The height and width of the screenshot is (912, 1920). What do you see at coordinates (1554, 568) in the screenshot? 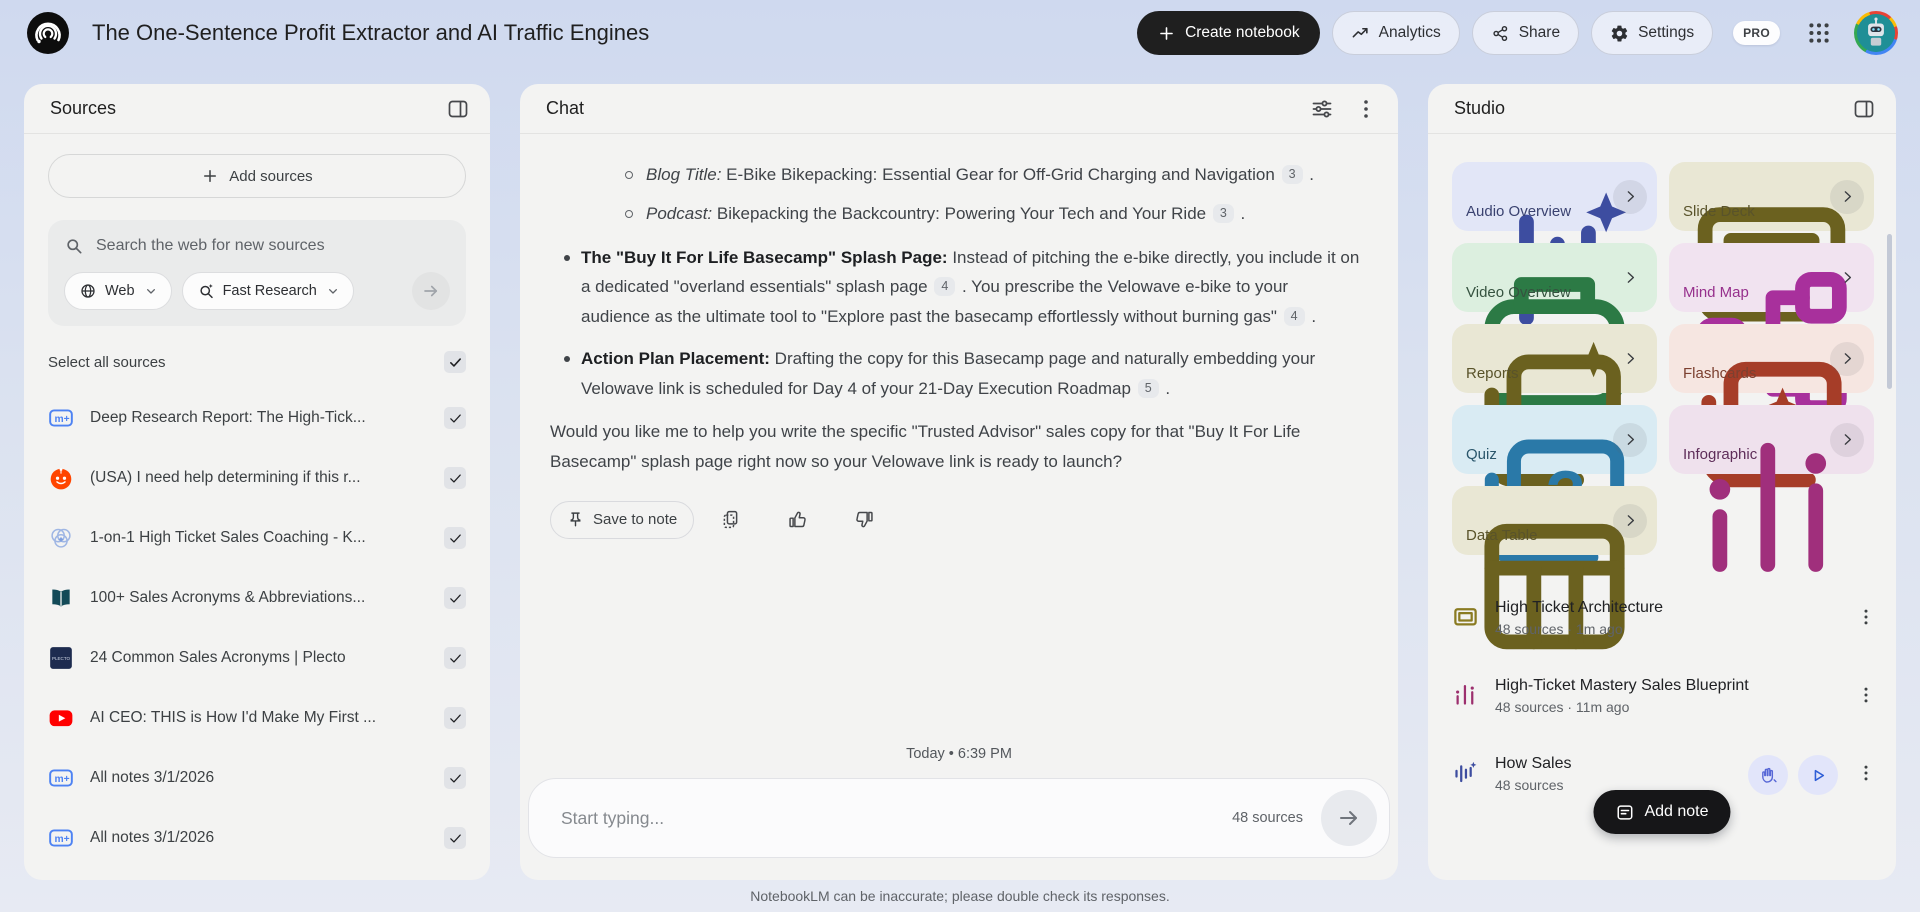
I see `studio-tile-data-table: Data Table` at bounding box center [1554, 568].